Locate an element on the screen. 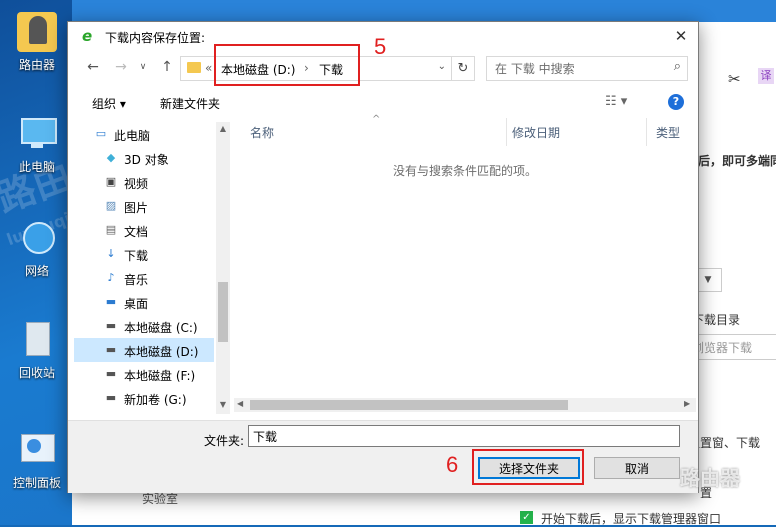 The width and height of the screenshot is (776, 527). desktop-icon-computer: 此电脑 is located at coordinates (37, 144).